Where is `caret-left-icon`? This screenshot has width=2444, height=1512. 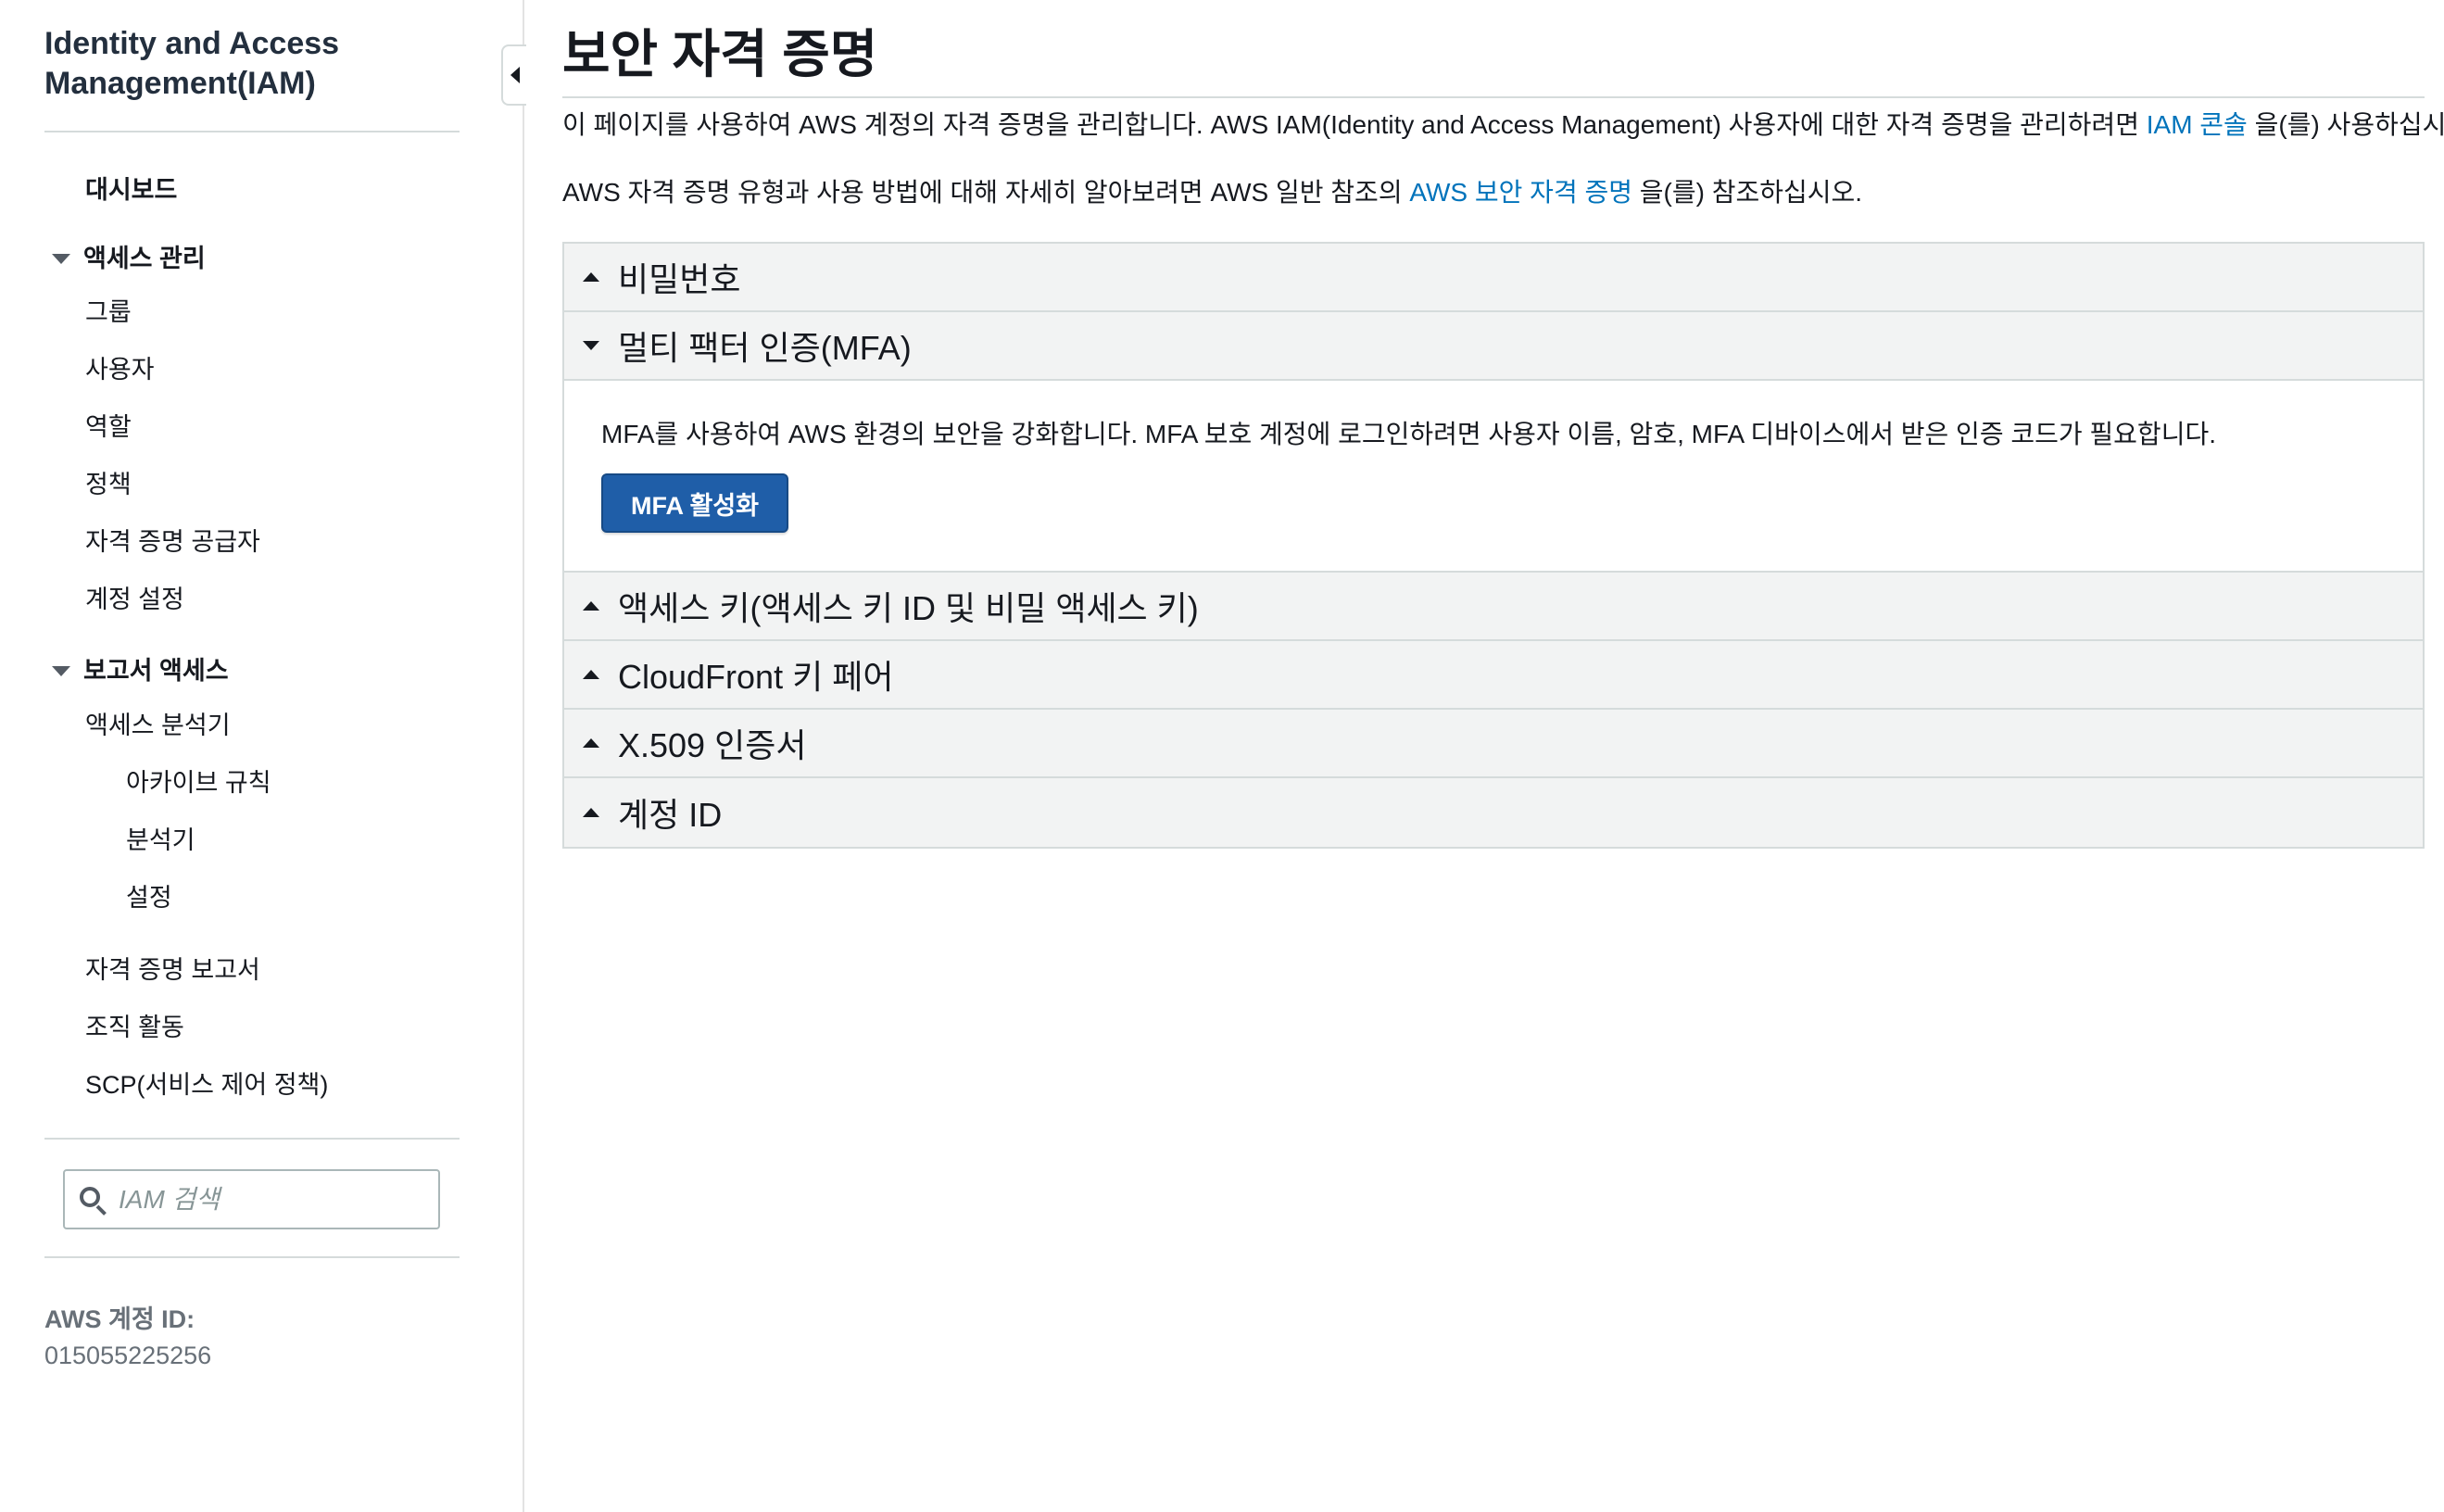 caret-left-icon is located at coordinates (515, 75).